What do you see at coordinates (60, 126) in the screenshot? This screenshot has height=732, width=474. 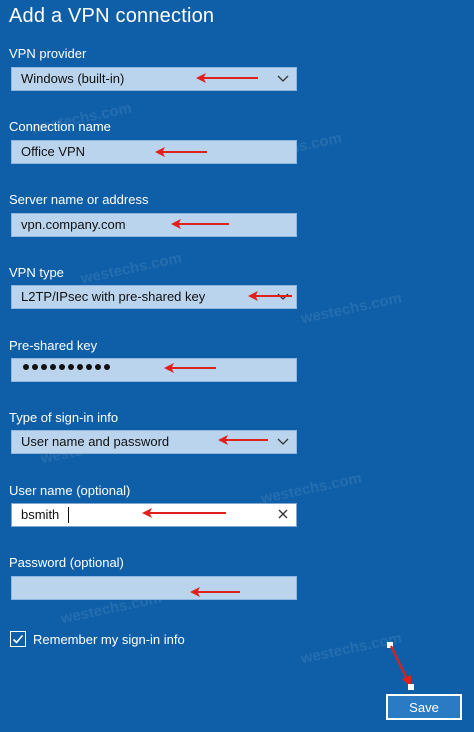 I see `connection-name-label: Connection name` at bounding box center [60, 126].